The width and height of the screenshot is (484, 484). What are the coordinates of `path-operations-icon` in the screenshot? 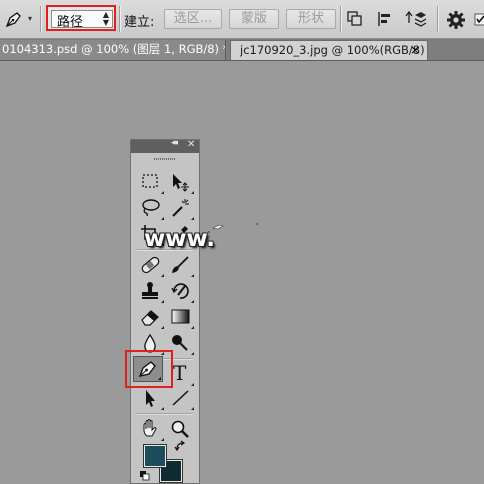 It's located at (355, 19).